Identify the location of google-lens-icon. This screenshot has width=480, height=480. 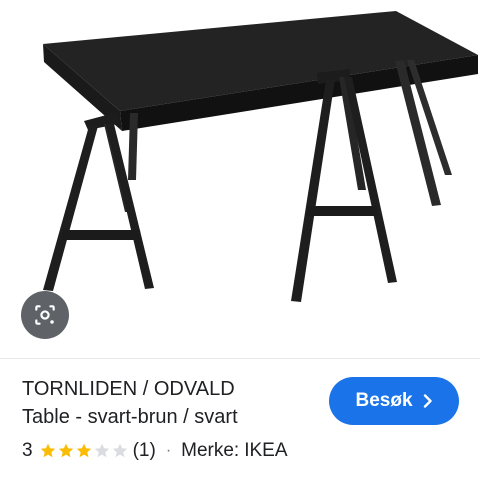
(45, 315).